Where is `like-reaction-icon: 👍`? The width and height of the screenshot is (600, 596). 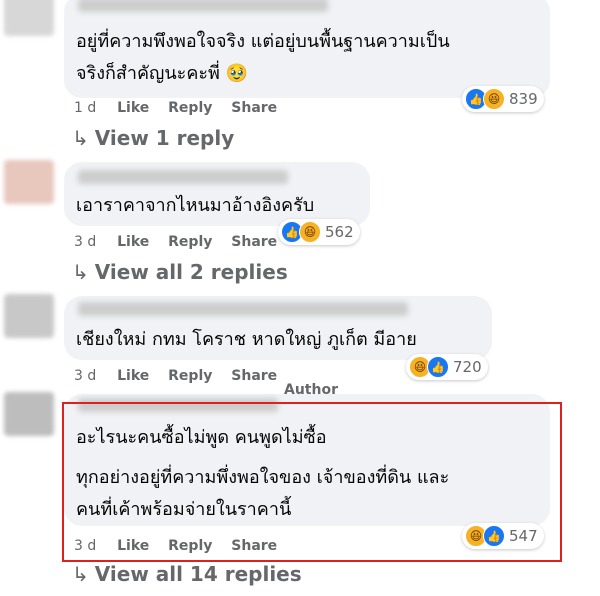
like-reaction-icon: 👍 is located at coordinates (438, 367).